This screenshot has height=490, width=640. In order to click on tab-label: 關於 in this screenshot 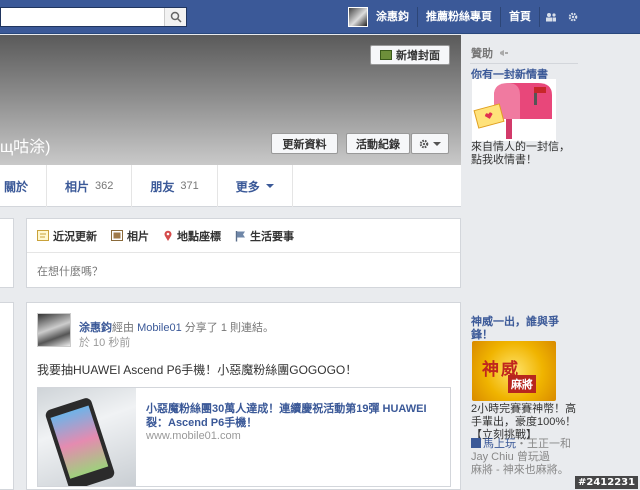, I will do `click(16, 186)`.